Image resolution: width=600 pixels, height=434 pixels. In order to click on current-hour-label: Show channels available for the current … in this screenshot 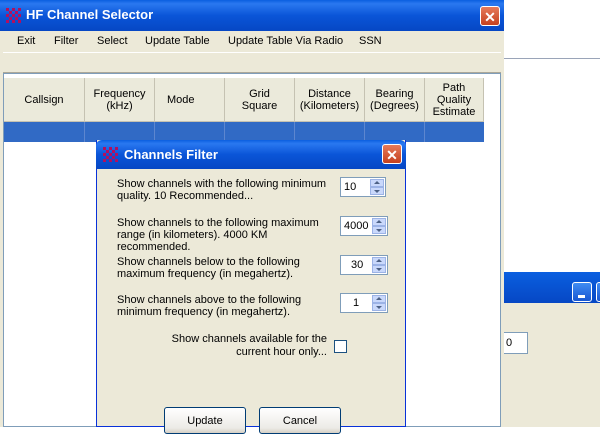, I will do `click(249, 345)`.